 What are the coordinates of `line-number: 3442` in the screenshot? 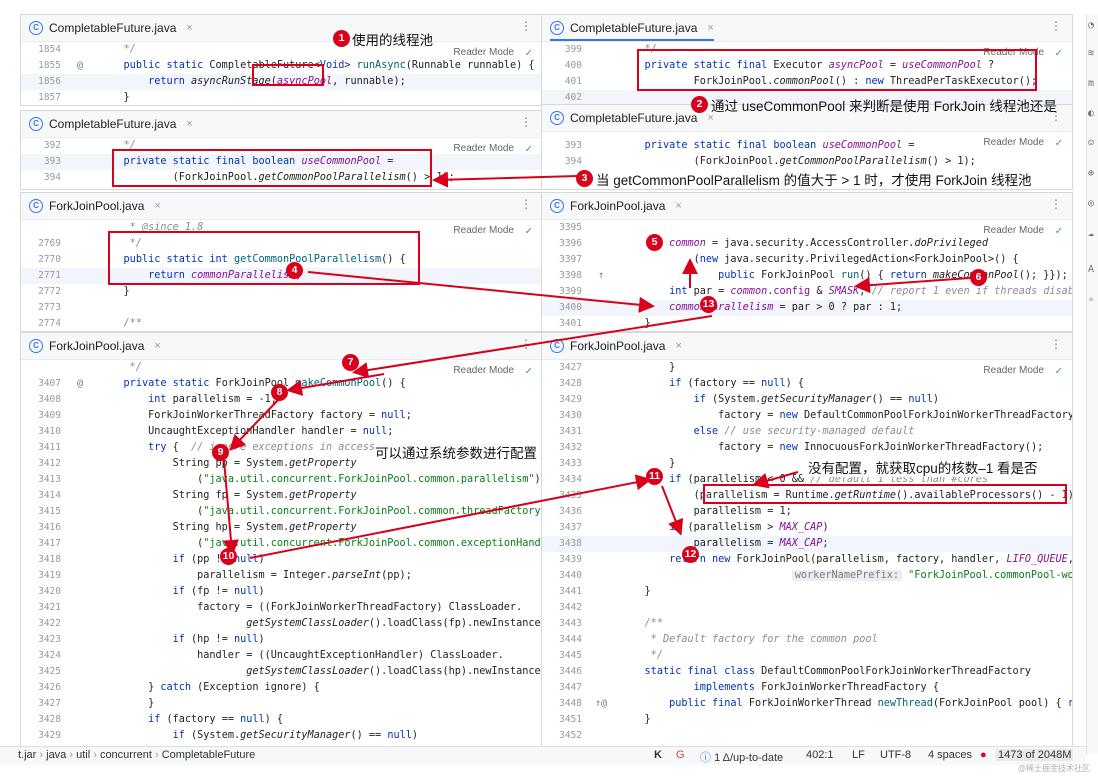 It's located at (562, 608).